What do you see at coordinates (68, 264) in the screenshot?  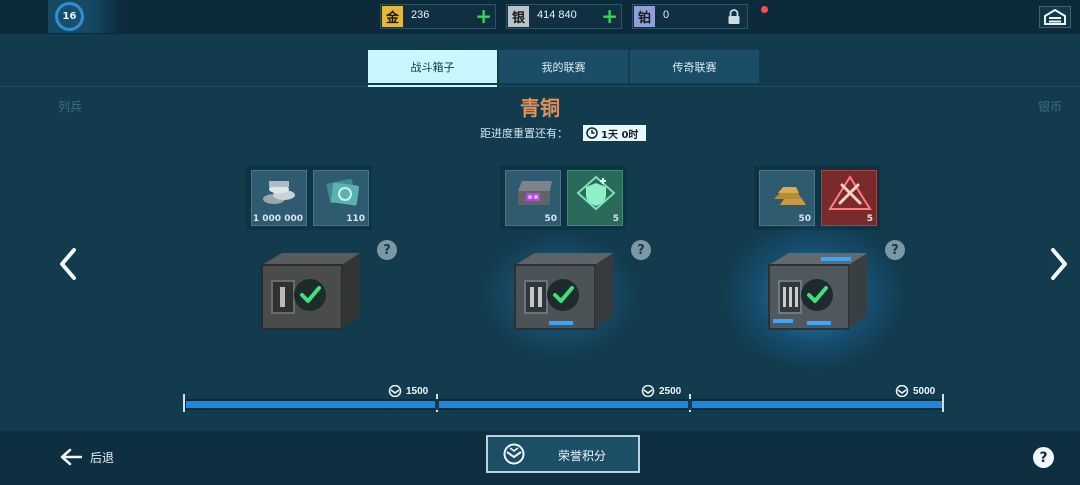 I see `previous-league-arrow-icon` at bounding box center [68, 264].